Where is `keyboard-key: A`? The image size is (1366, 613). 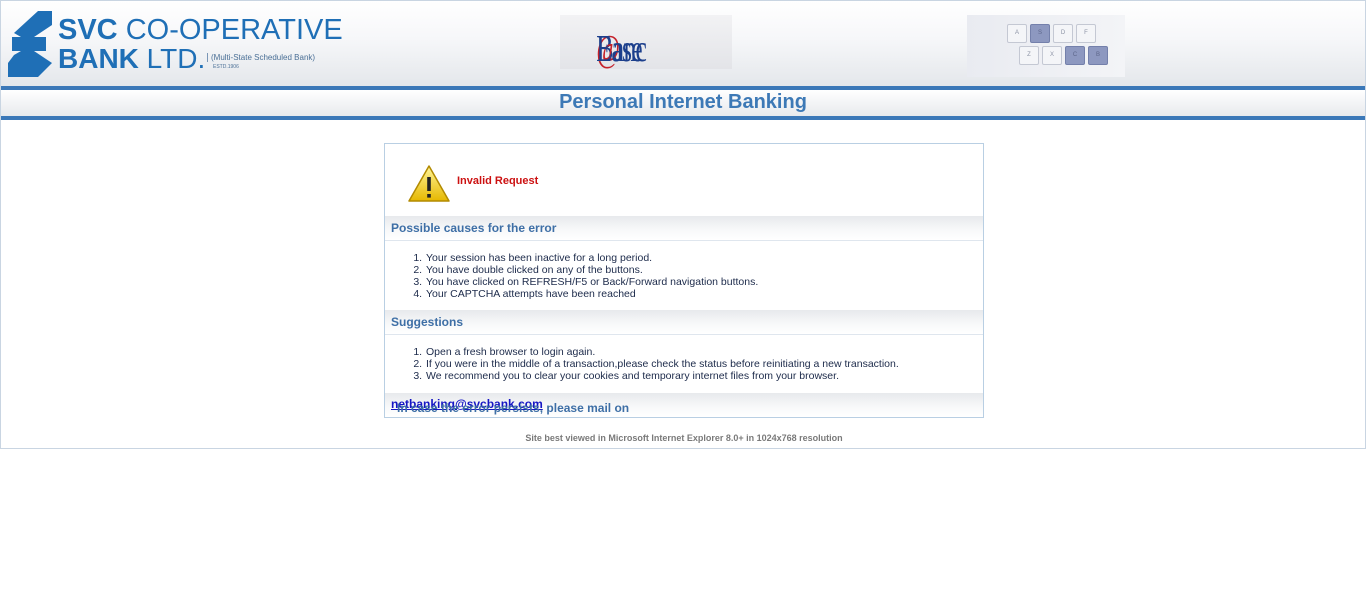 keyboard-key: A is located at coordinates (1017, 33).